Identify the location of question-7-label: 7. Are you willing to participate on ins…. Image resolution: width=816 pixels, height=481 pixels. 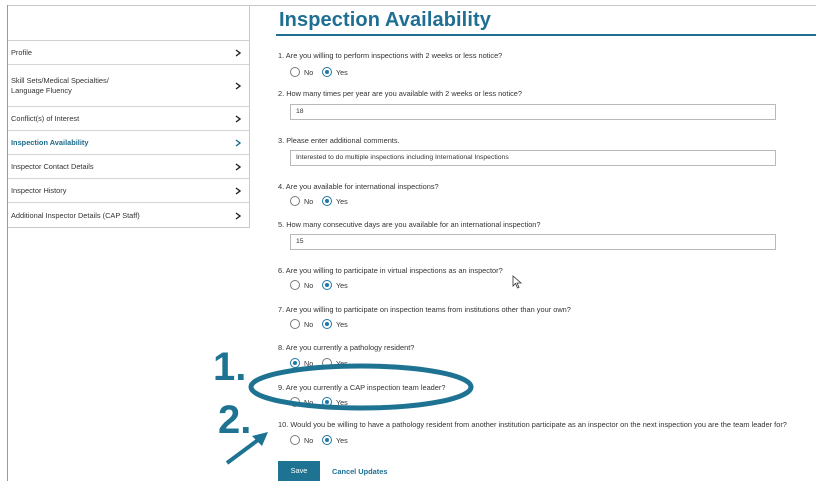
(424, 309).